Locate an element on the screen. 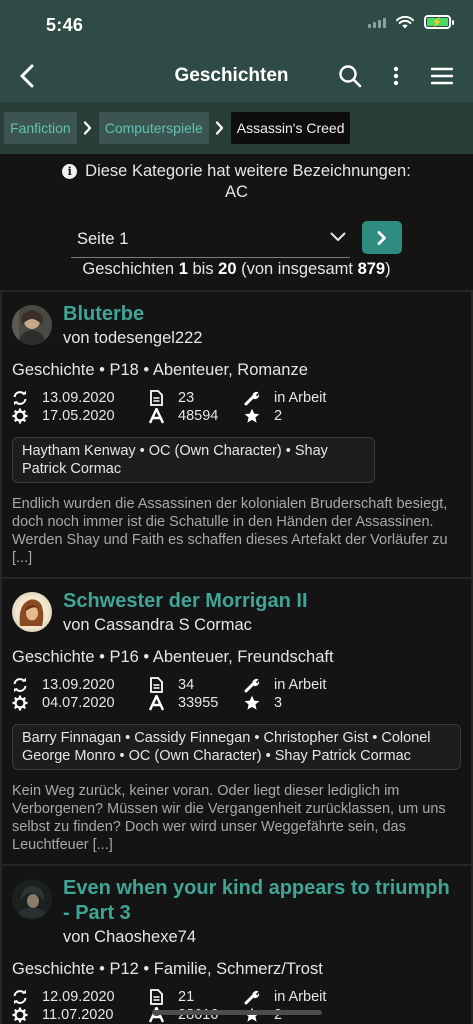 Image resolution: width=473 pixels, height=1024 pixels. breadcrumb-computerspiele: Computerspiele is located at coordinates (153, 128).